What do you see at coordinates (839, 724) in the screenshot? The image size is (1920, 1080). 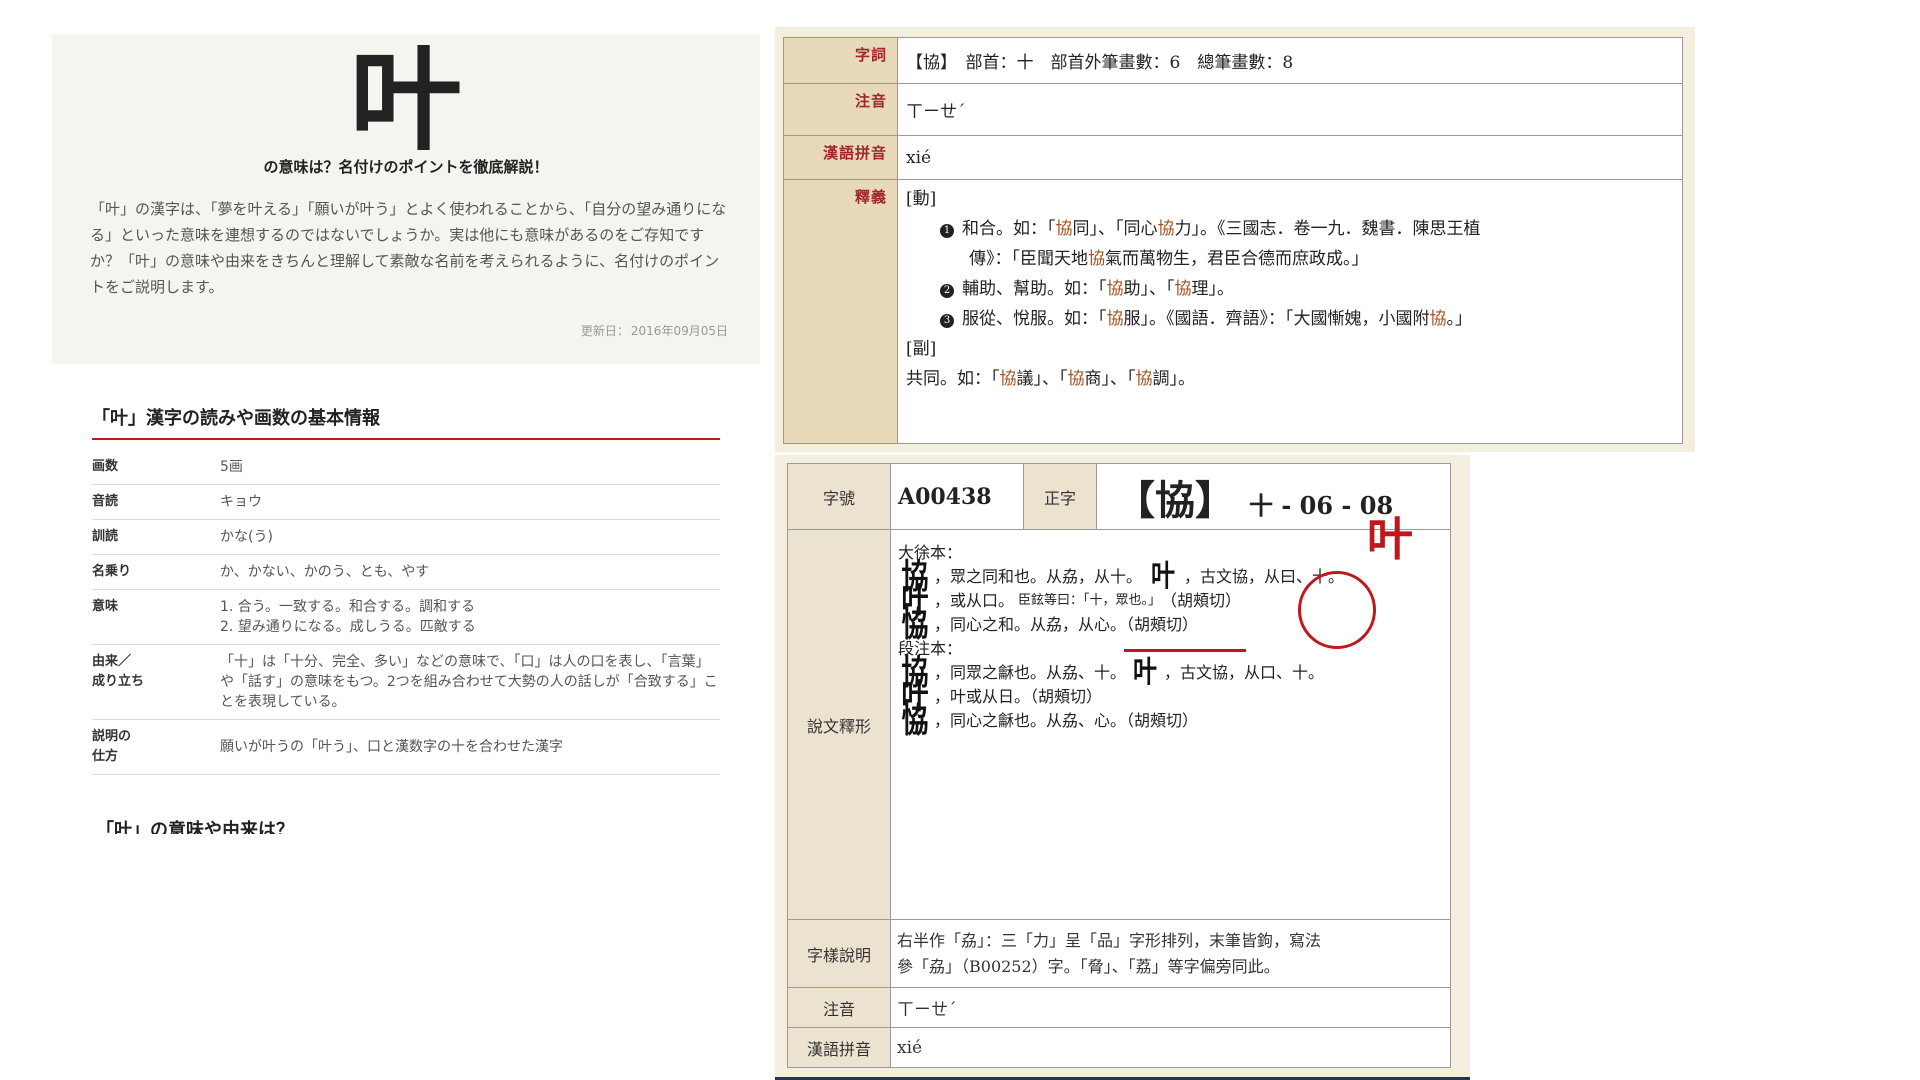 I see `label-shuowen: 說文釋形` at bounding box center [839, 724].